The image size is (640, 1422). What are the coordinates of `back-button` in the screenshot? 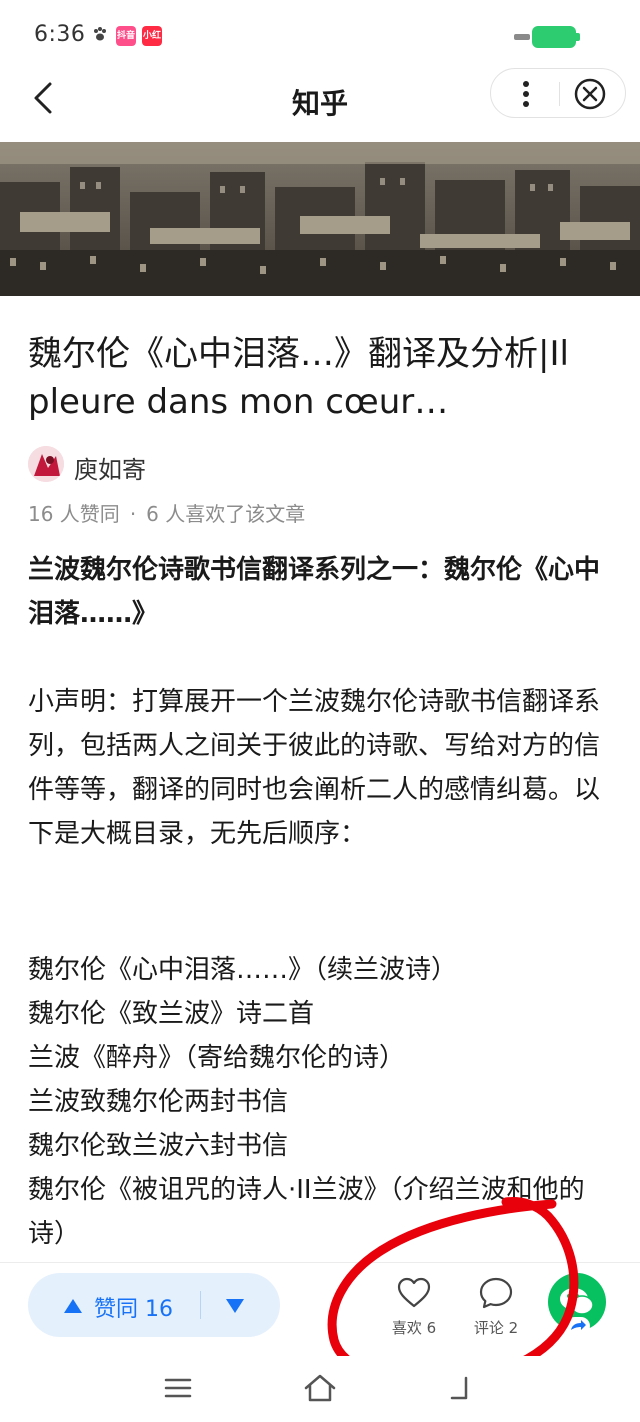 It's located at (44, 98).